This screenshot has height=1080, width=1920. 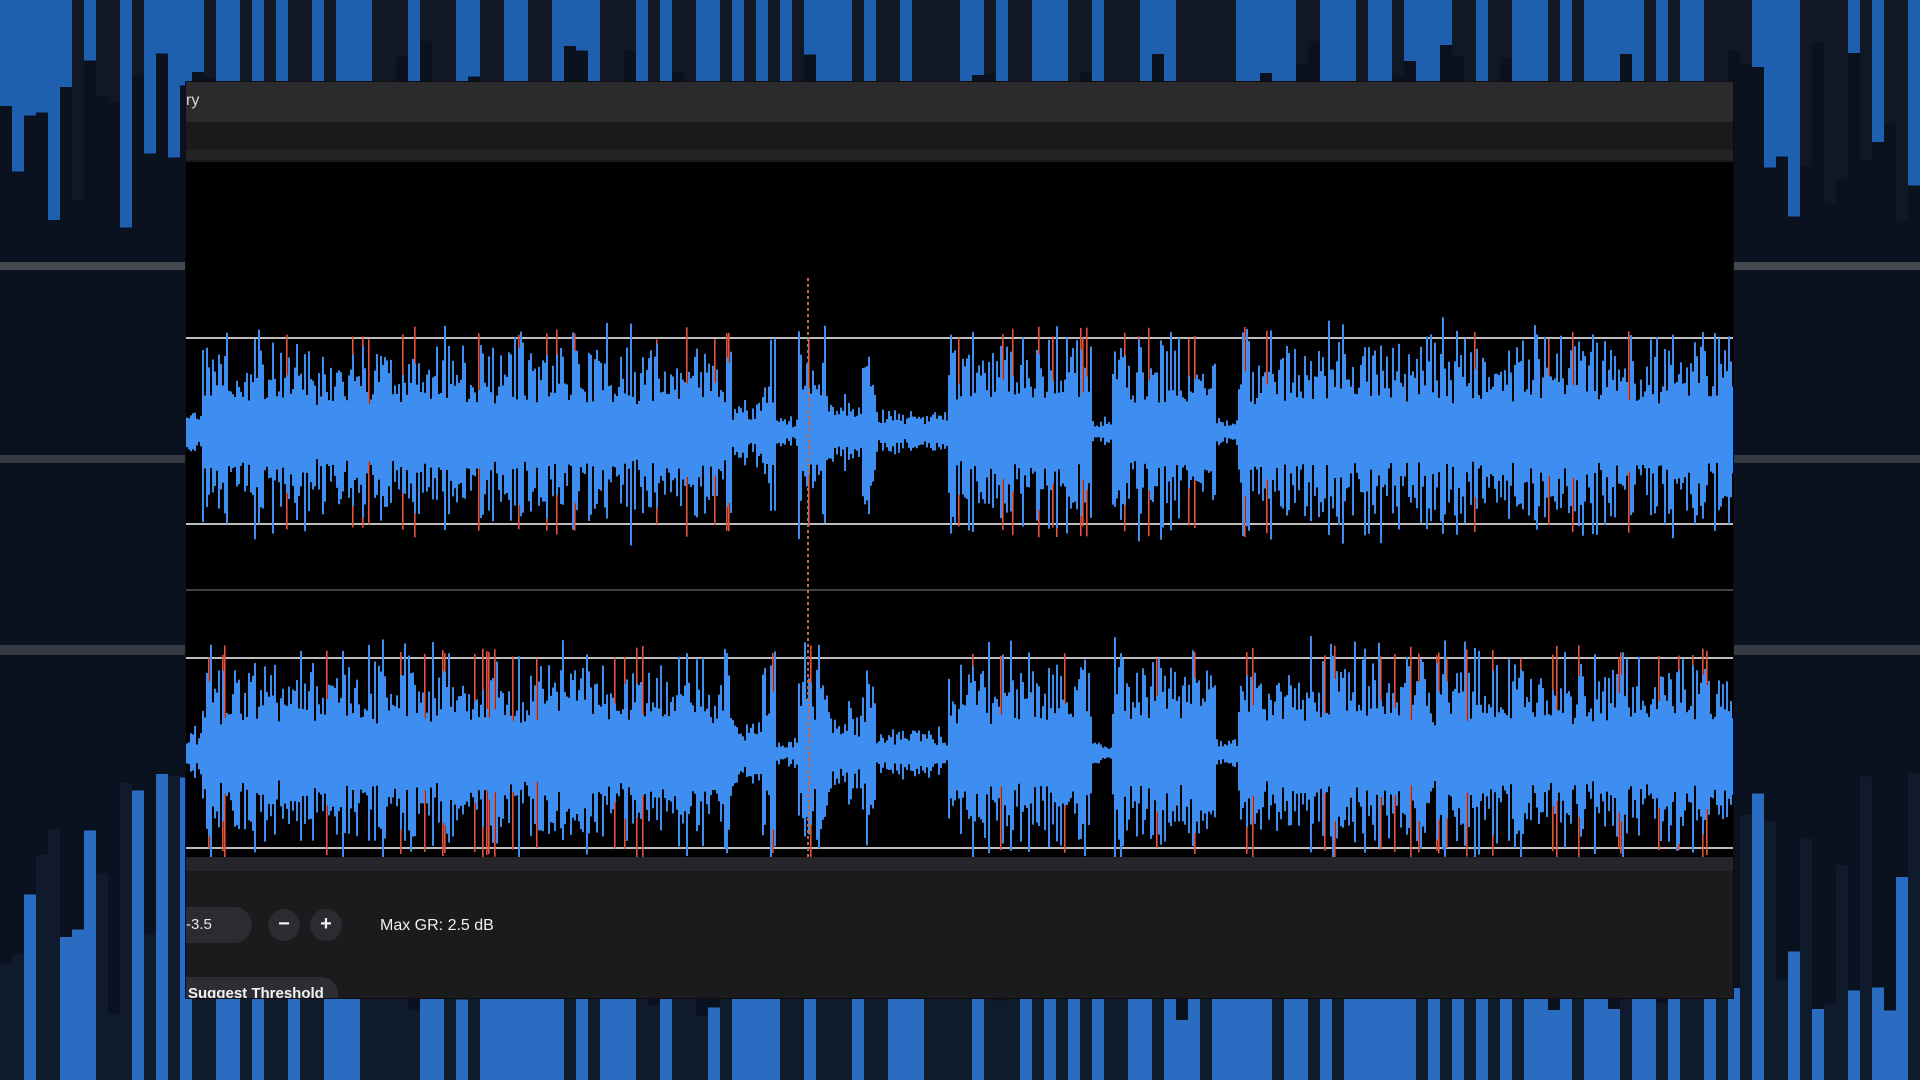 I want to click on window-titlebar: ry, so click(x=959, y=102).